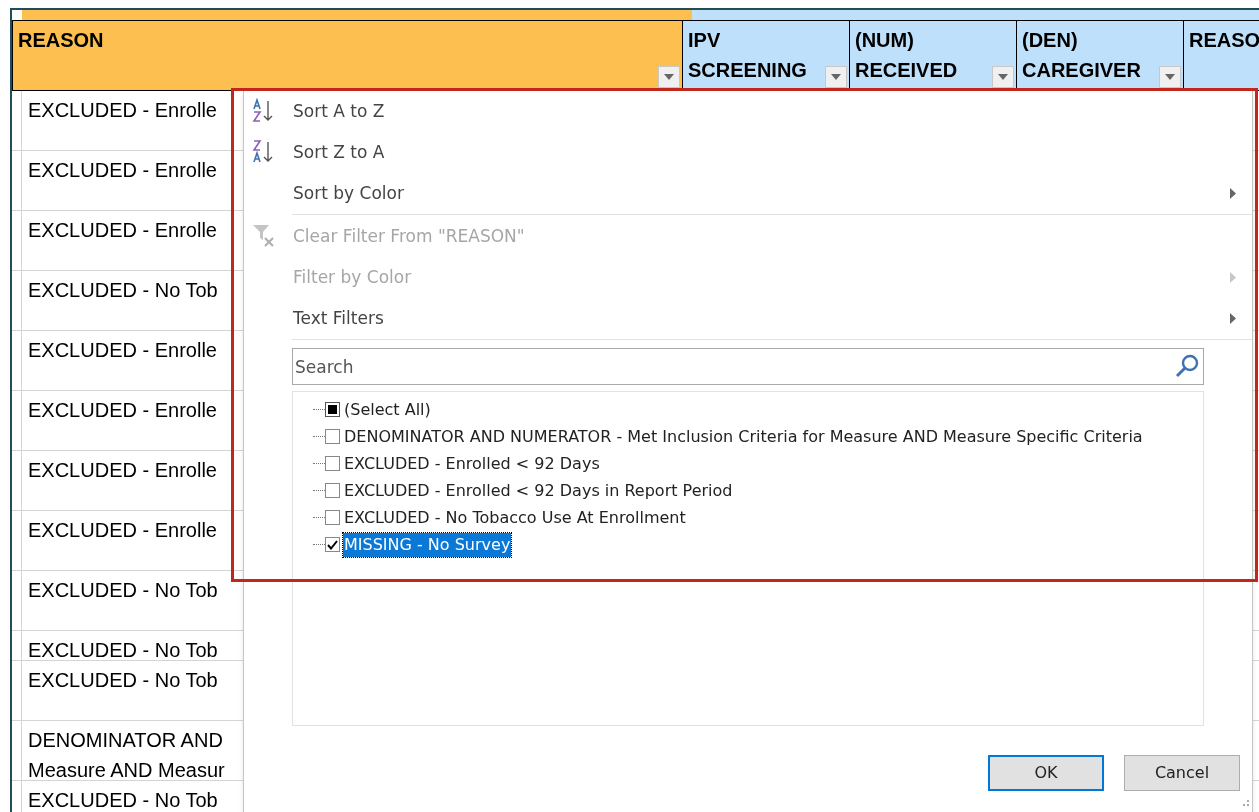  What do you see at coordinates (1187, 366) in the screenshot?
I see `search-icon` at bounding box center [1187, 366].